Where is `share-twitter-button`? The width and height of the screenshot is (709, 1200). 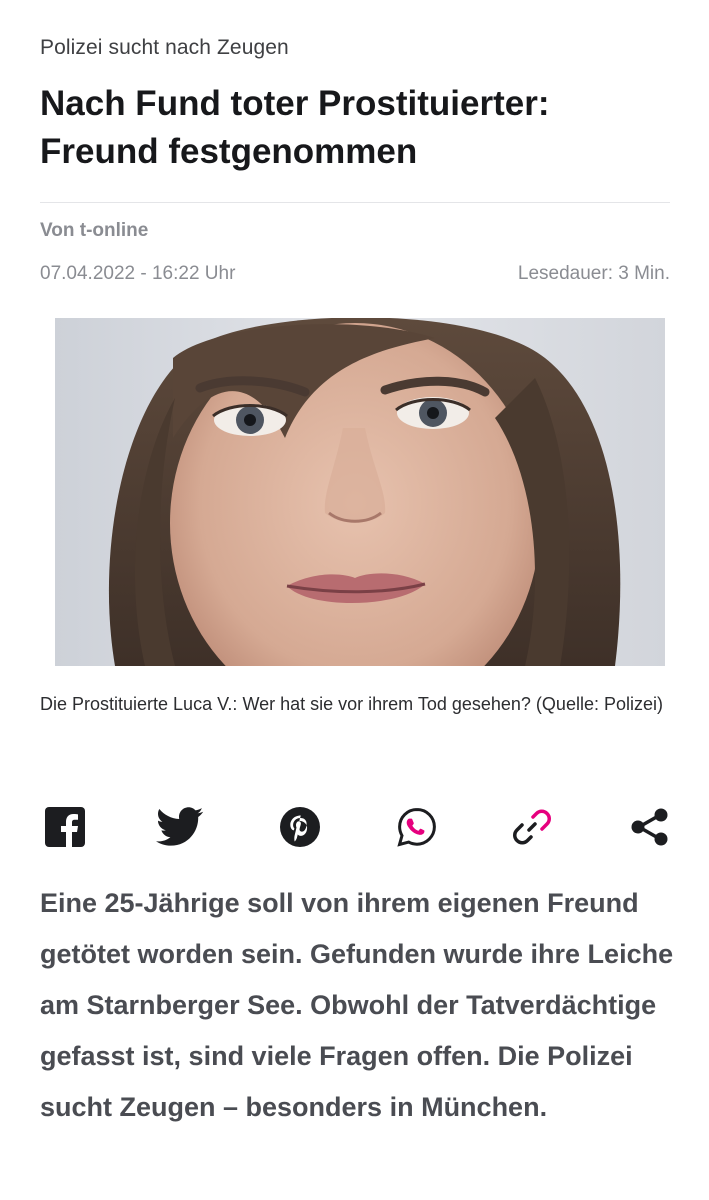
share-twitter-button is located at coordinates (180, 827).